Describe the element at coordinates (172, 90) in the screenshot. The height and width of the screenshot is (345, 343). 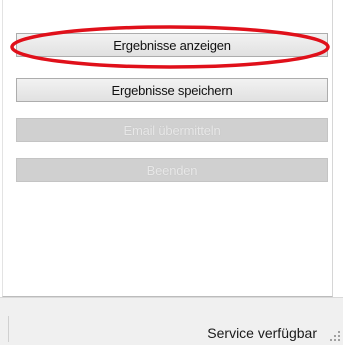
I see `save-results-button: Ergebnisse speichern` at that location.